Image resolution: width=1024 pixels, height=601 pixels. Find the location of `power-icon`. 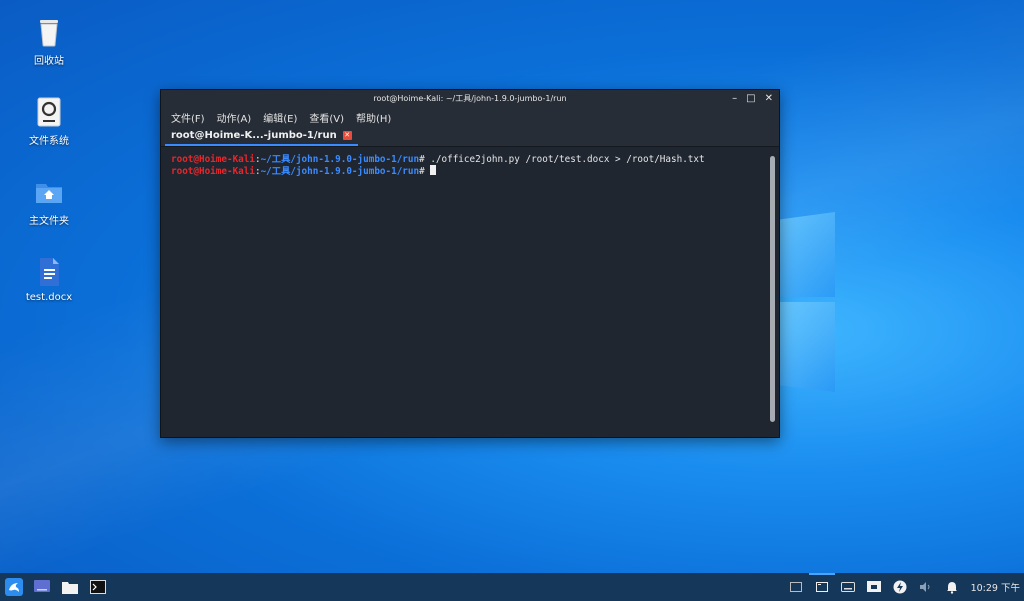

power-icon is located at coordinates (900, 587).